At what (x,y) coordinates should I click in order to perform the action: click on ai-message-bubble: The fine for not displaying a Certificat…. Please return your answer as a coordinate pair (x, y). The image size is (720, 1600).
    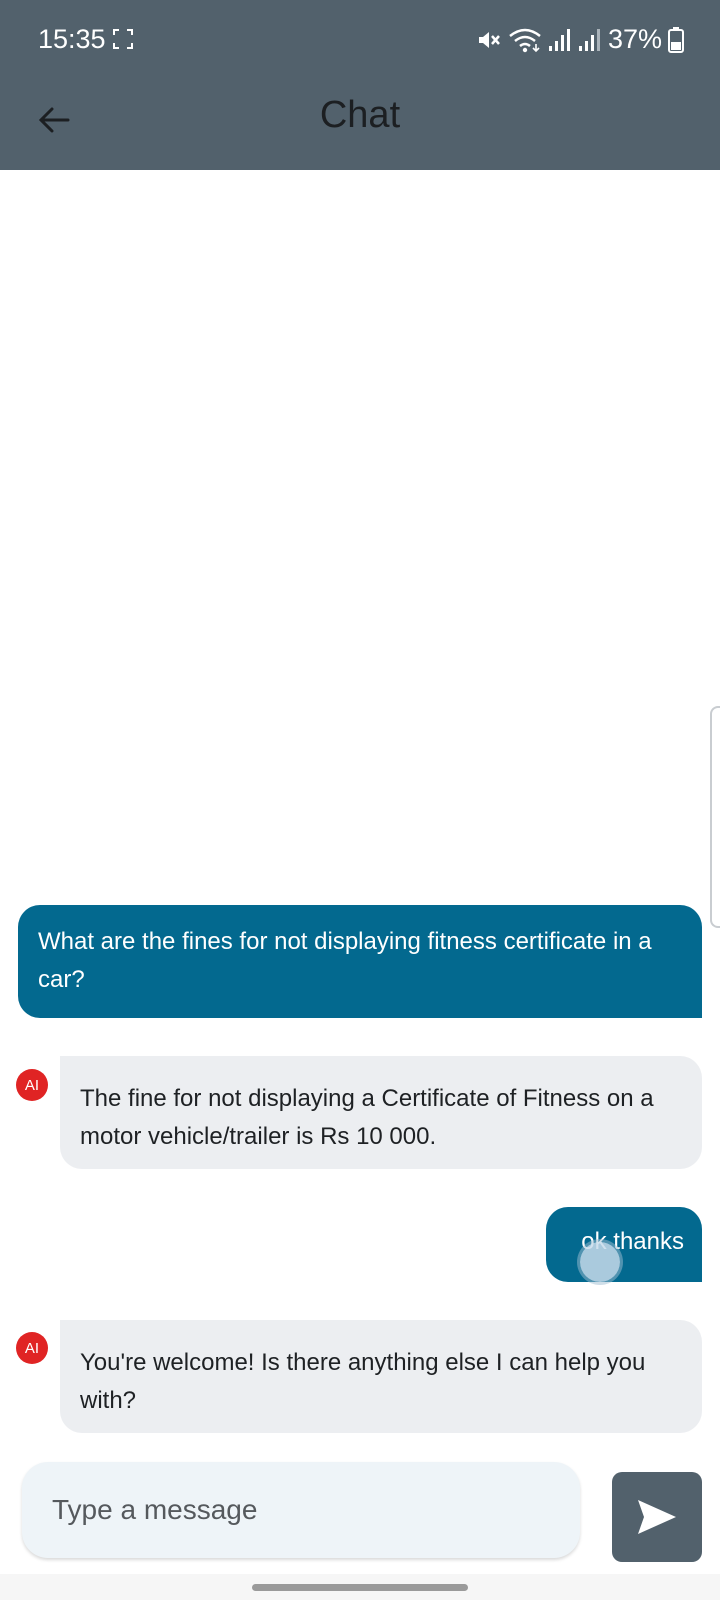
    Looking at the image, I should click on (381, 1112).